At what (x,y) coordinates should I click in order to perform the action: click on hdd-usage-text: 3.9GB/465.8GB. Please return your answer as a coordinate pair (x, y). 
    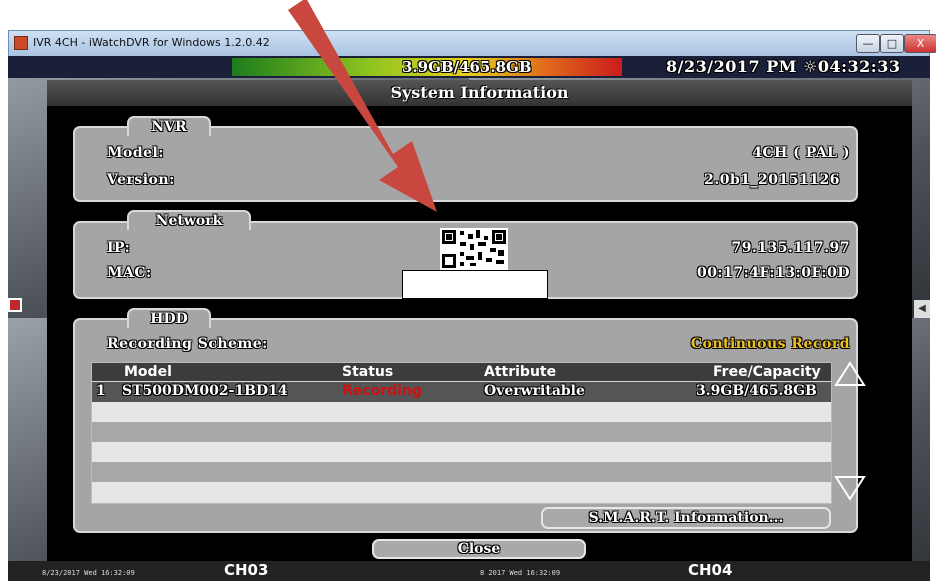
    Looking at the image, I should click on (467, 67).